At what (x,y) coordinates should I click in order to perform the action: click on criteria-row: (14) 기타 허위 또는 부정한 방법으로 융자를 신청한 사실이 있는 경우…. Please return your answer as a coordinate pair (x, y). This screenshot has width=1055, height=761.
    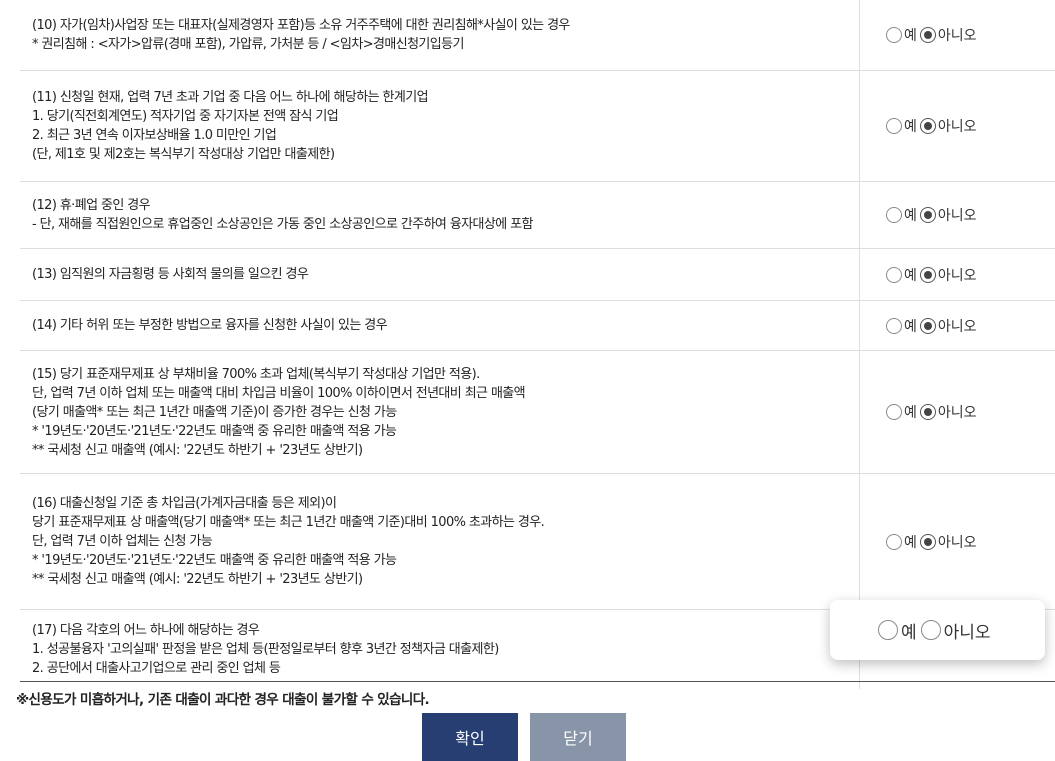
    Looking at the image, I should click on (537, 326).